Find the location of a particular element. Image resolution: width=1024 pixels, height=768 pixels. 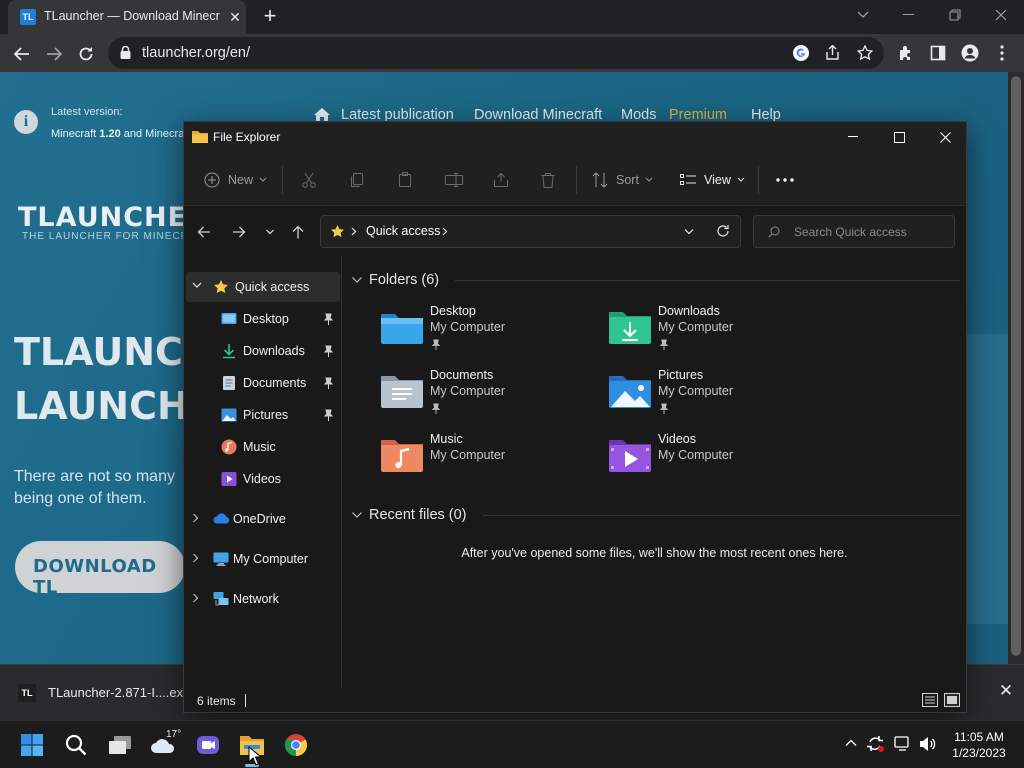

nav-documents: Documents is located at coordinates (262, 383).